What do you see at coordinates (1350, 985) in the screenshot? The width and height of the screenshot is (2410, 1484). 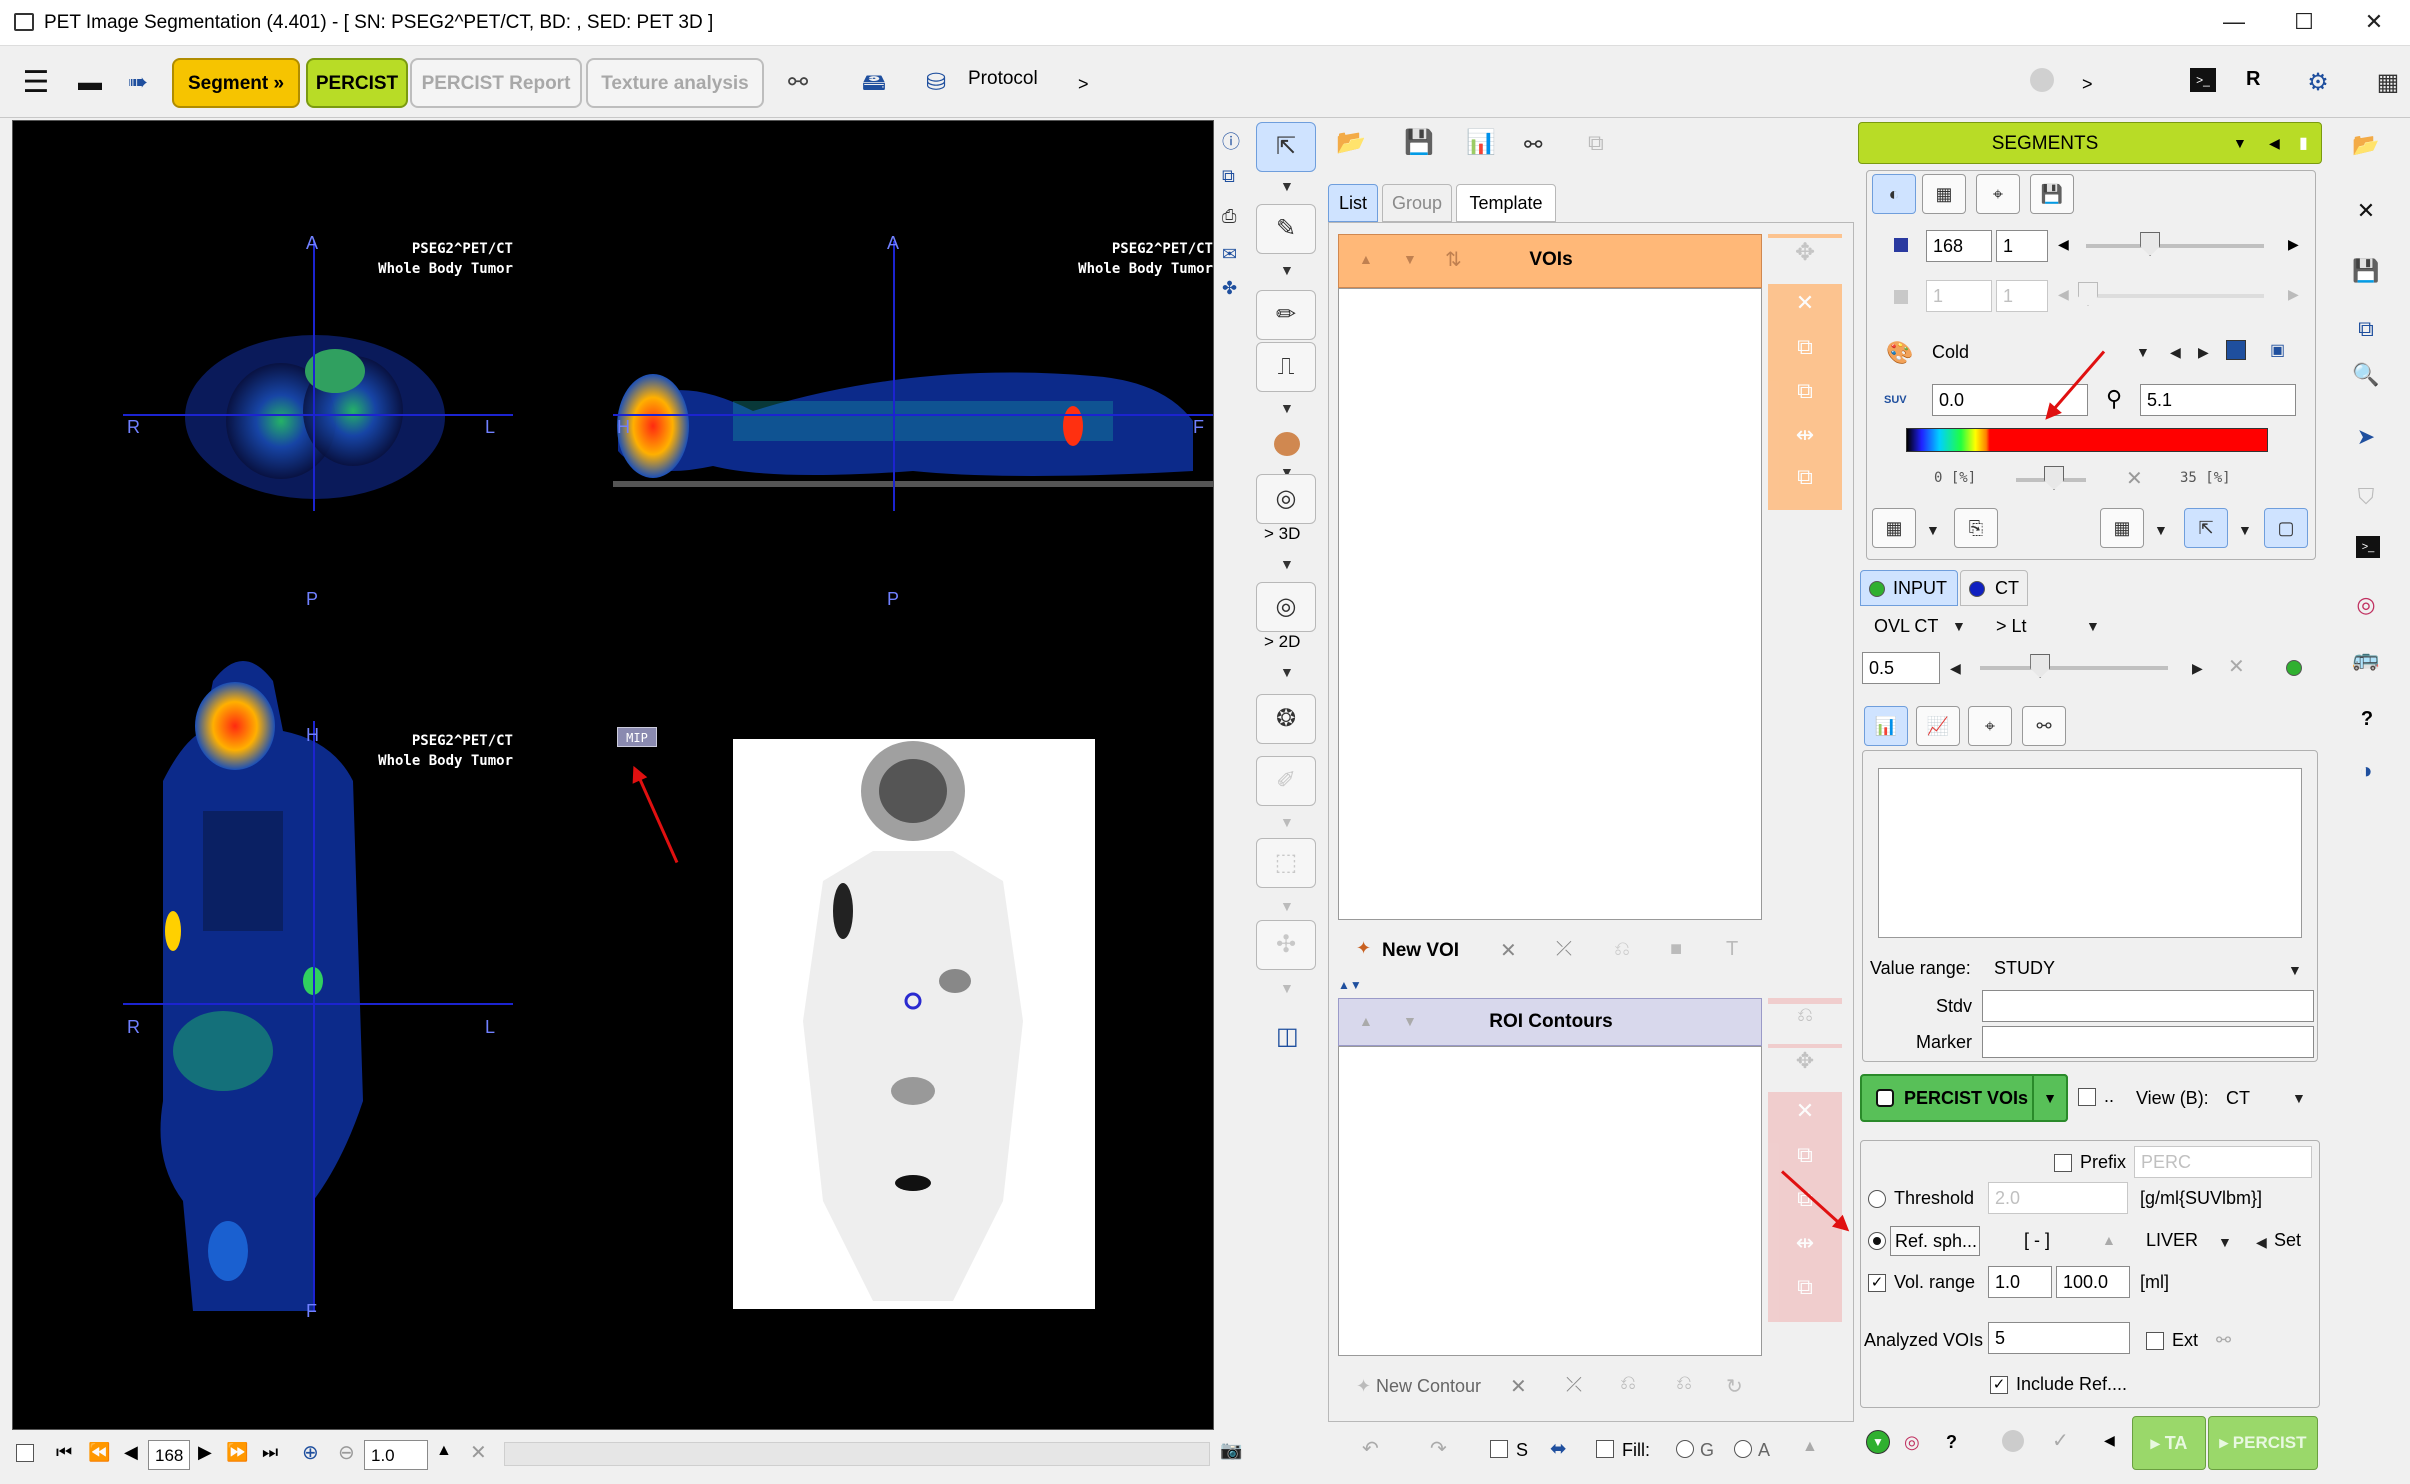 I see `splitter-arrows-icon: ▲▼` at bounding box center [1350, 985].